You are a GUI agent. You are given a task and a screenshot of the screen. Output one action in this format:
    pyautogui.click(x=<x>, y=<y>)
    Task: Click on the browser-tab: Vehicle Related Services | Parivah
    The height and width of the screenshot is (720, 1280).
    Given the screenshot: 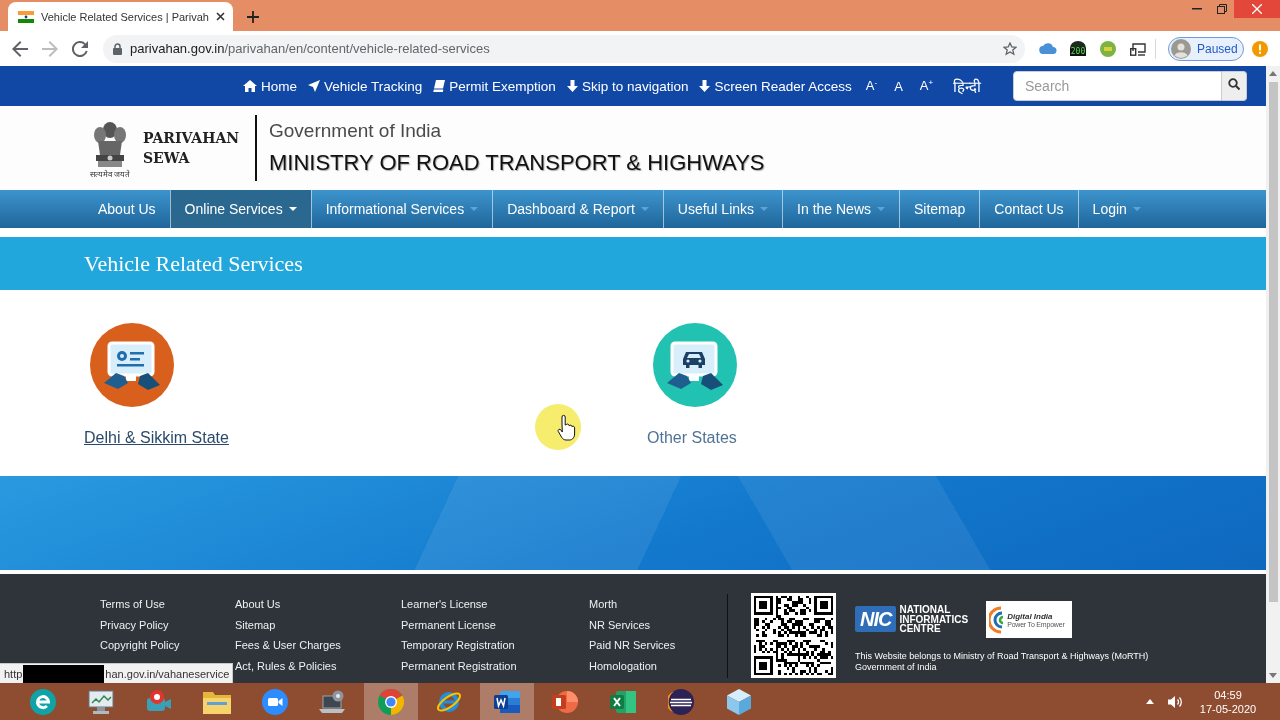 What is the action you would take?
    pyautogui.click(x=120, y=16)
    